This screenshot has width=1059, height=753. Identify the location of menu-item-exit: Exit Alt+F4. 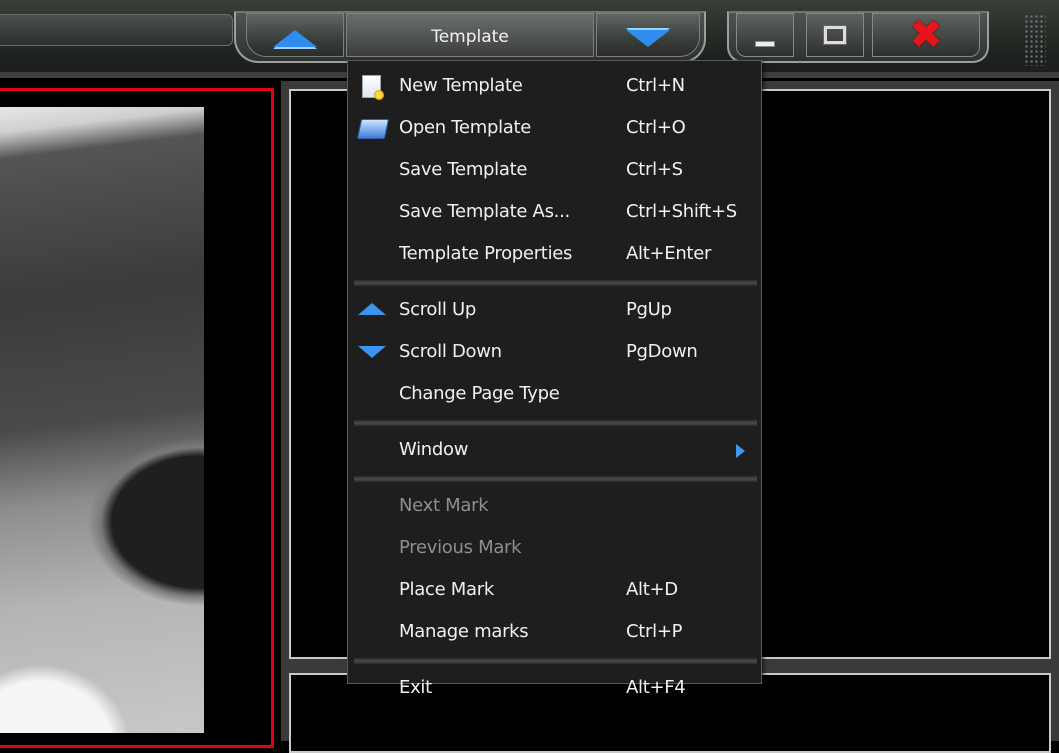
(554, 688).